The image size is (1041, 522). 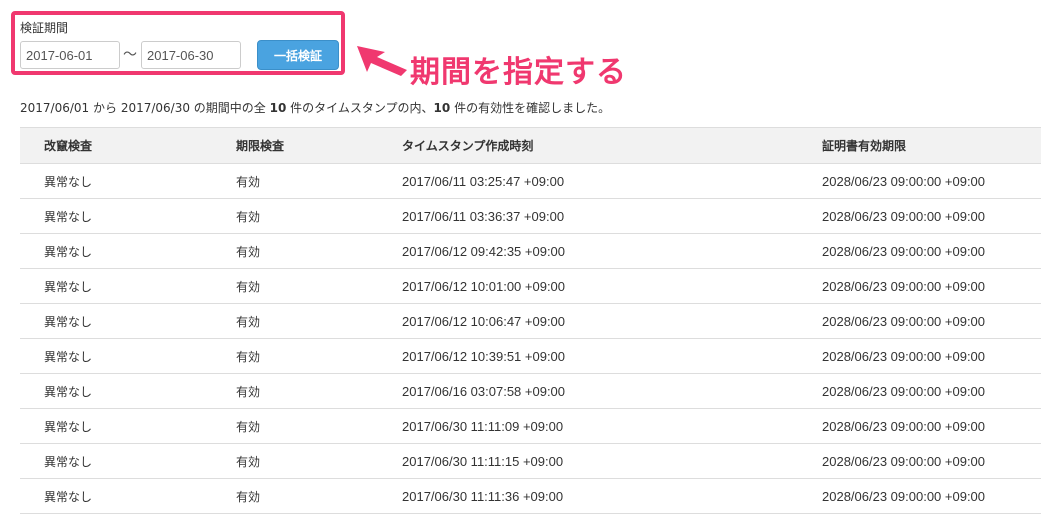 What do you see at coordinates (518, 72) in the screenshot?
I see `annotation-text: 期間を指定する` at bounding box center [518, 72].